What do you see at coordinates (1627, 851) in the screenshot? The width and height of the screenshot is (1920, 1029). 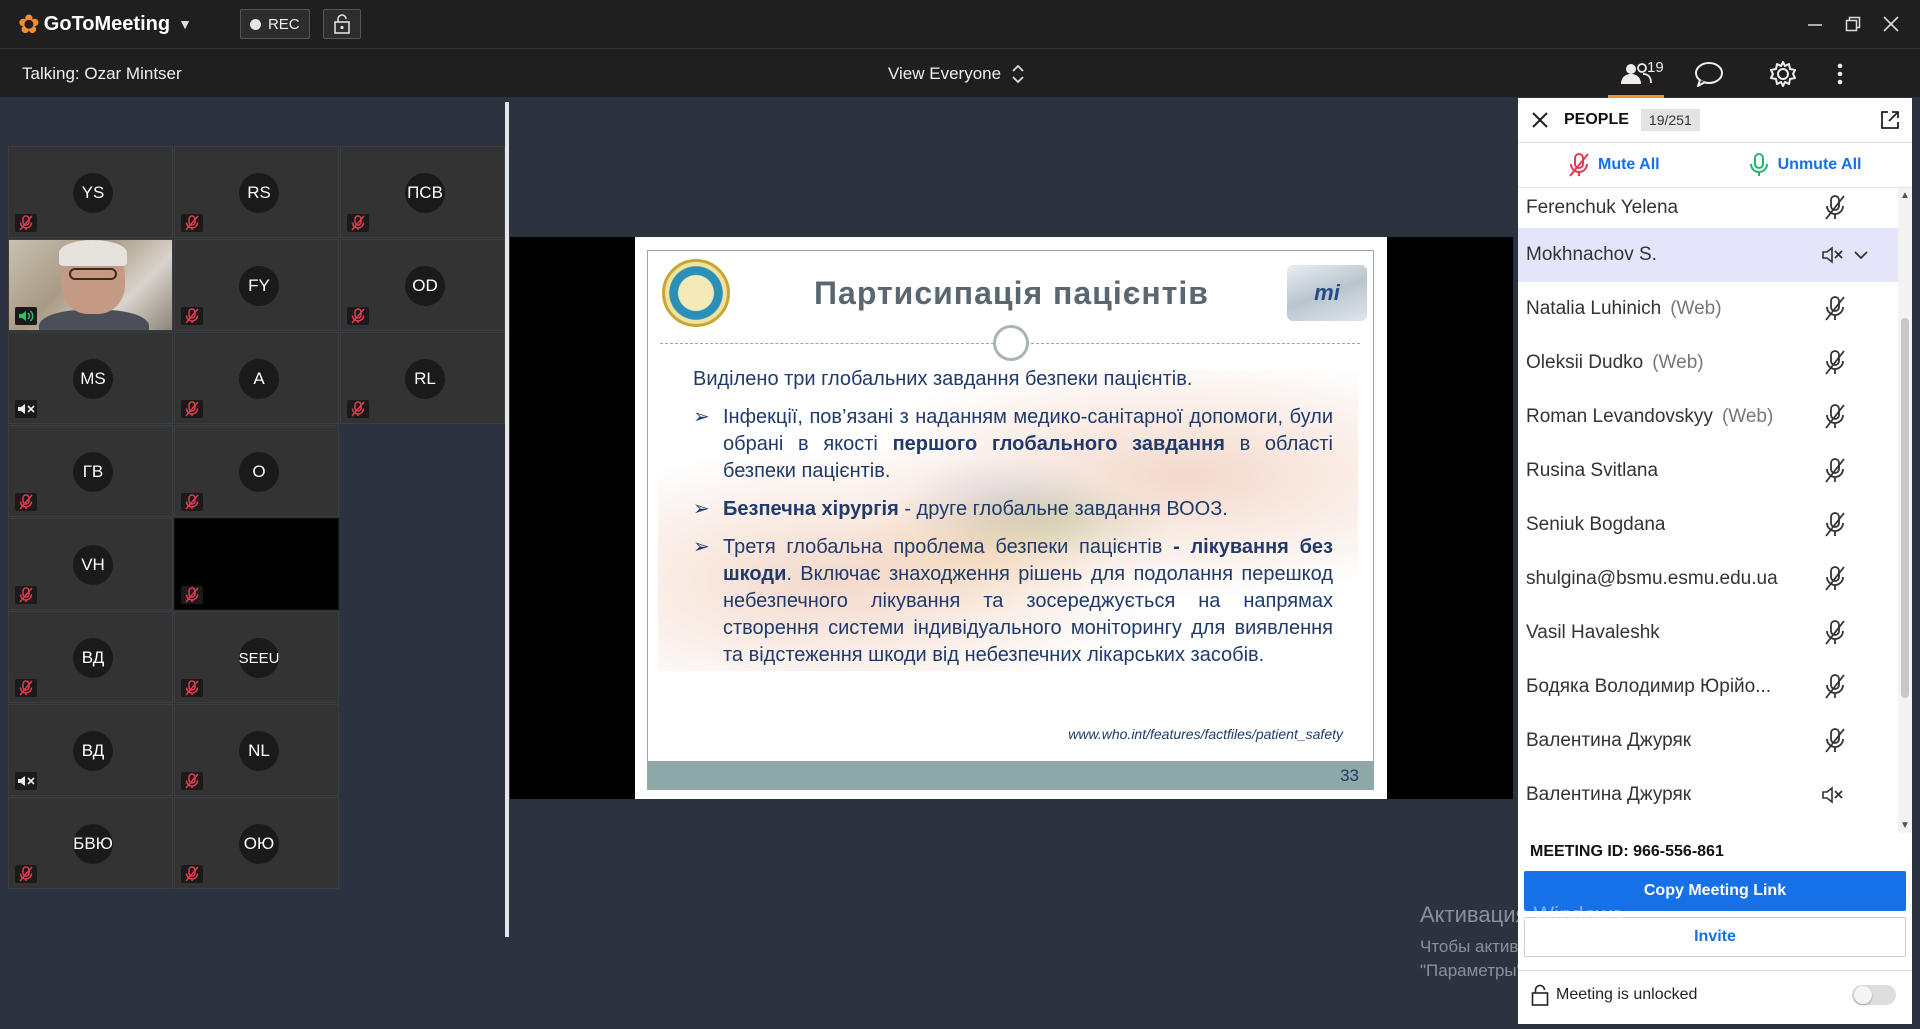 I see `meeting-id: MEETING ID: 966-556-861` at bounding box center [1627, 851].